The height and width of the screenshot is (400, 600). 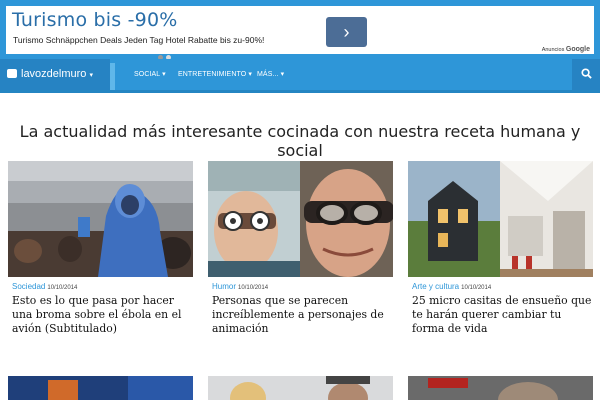 I want to click on search-button, so click(x=586, y=74).